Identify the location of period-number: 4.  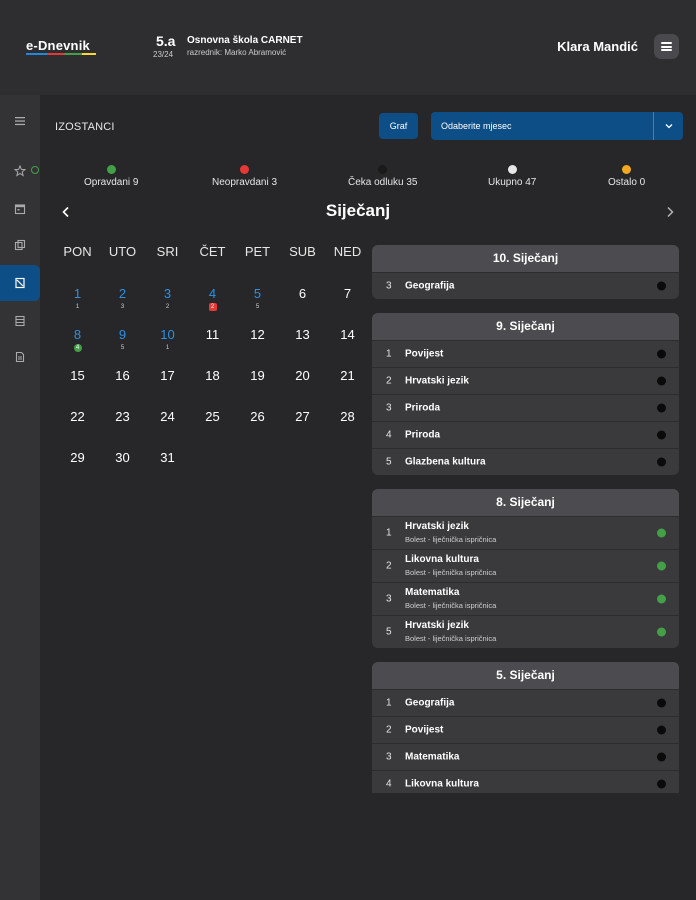
(389, 435).